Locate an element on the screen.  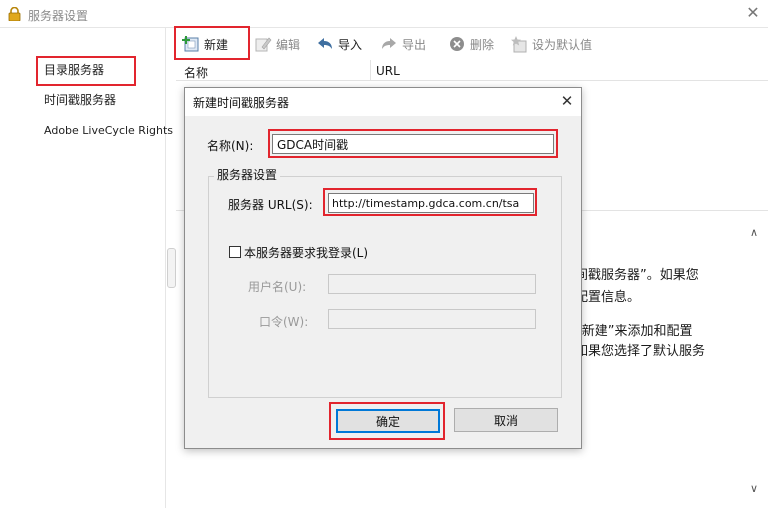
window-title: 服务器设置 is located at coordinates (58, 16).